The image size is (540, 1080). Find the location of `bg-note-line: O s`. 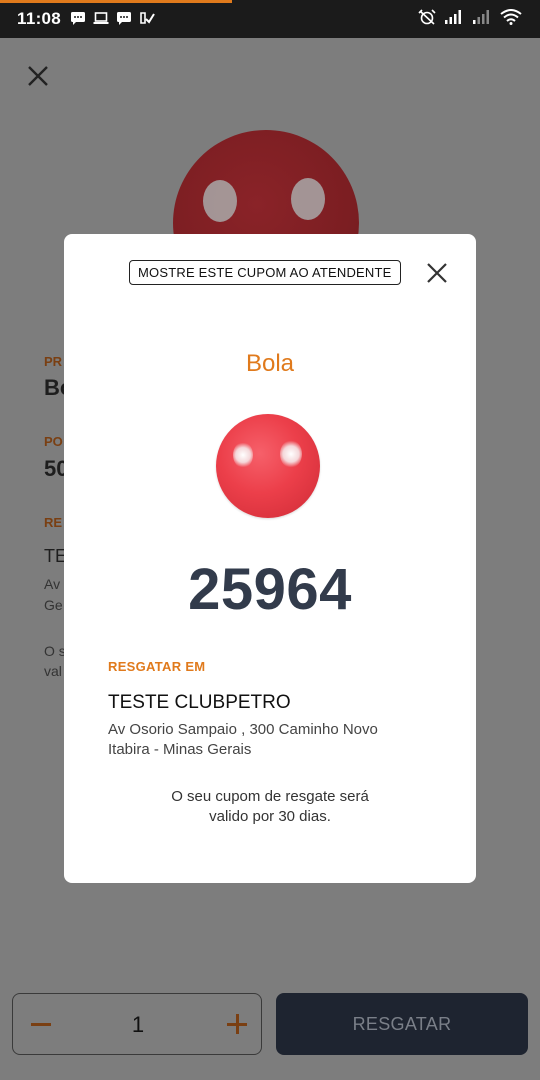

bg-note-line: O s is located at coordinates (55, 651).